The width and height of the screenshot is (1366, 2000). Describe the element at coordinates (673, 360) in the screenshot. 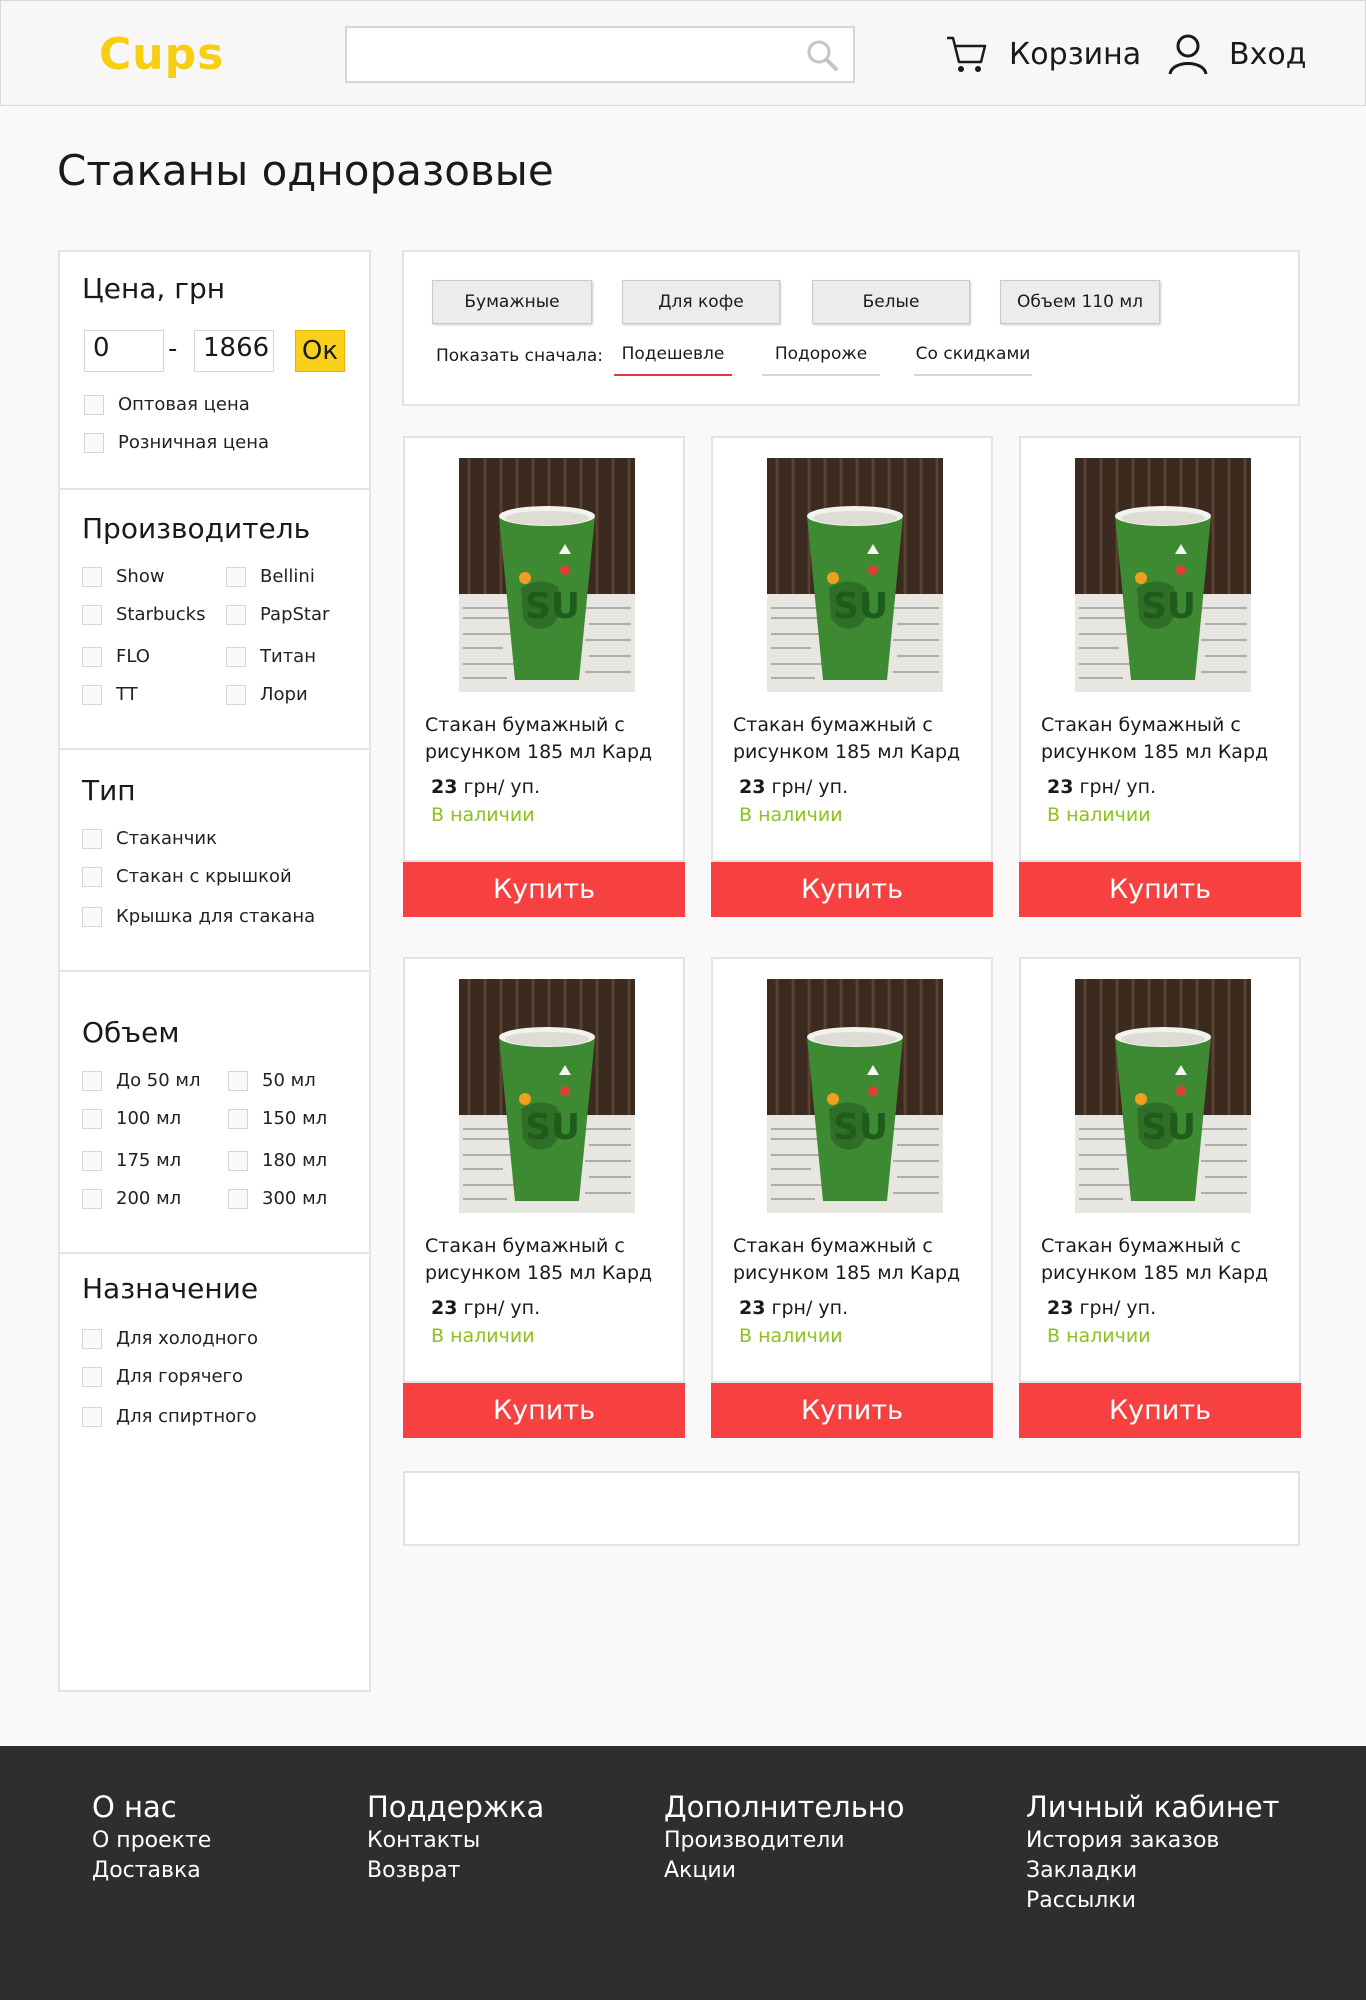

I see `sort-cheaper: Подешевле` at that location.